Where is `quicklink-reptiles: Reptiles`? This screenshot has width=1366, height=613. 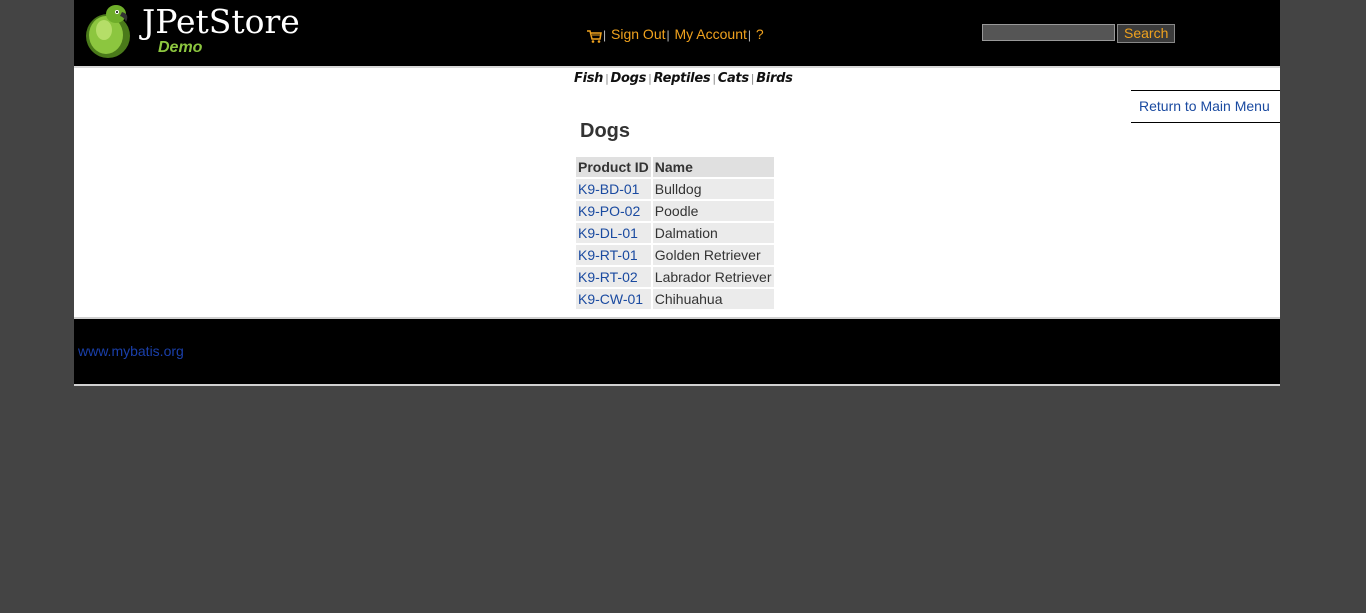
quicklink-reptiles: Reptiles is located at coordinates (682, 78).